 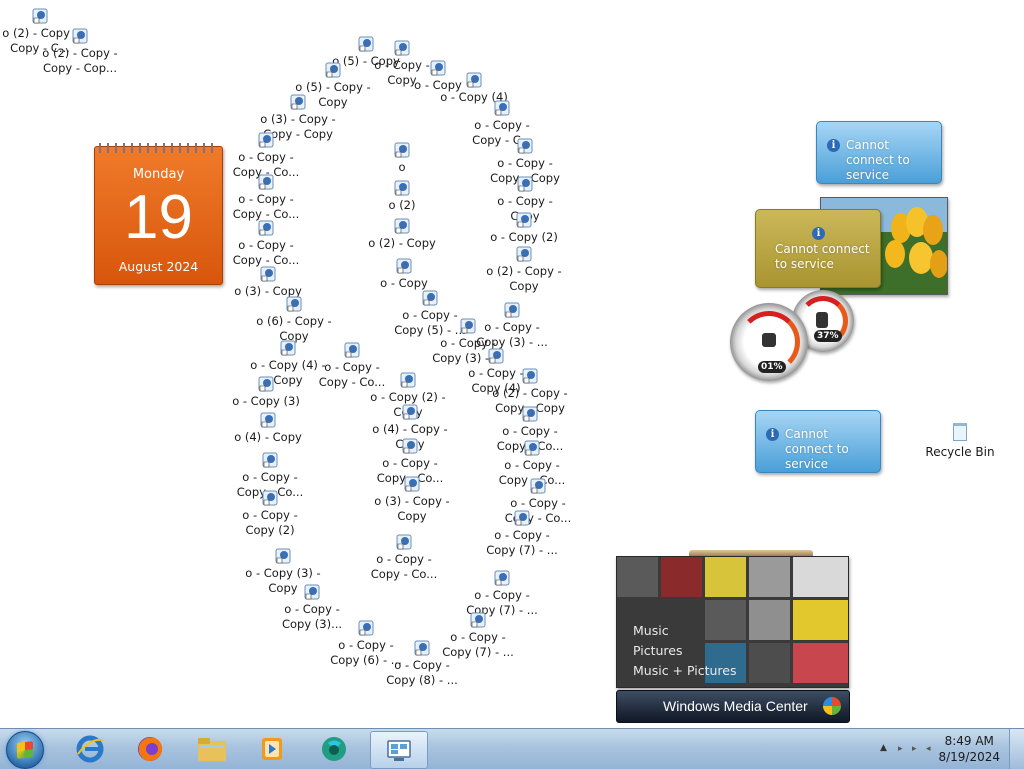 What do you see at coordinates (268, 437) in the screenshot?
I see `shortcut-label: o (4) - Copy` at bounding box center [268, 437].